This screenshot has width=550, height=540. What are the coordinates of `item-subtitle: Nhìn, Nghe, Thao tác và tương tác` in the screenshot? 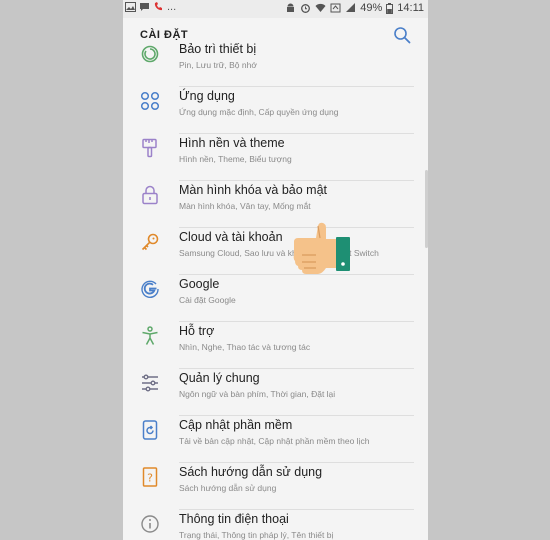 It's located at (245, 347).